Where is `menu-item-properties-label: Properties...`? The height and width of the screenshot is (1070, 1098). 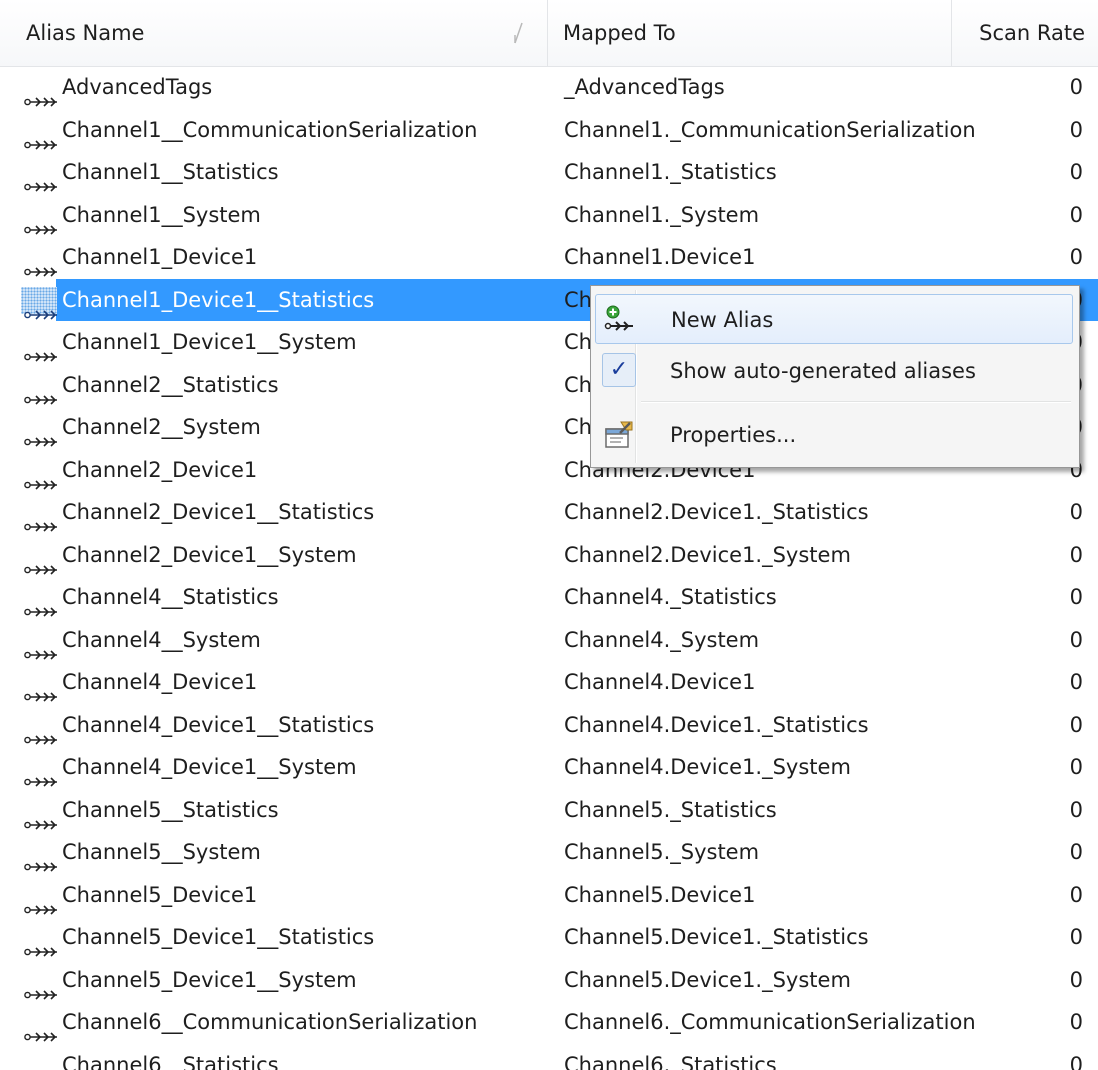
menu-item-properties-label: Properties... is located at coordinates (733, 435).